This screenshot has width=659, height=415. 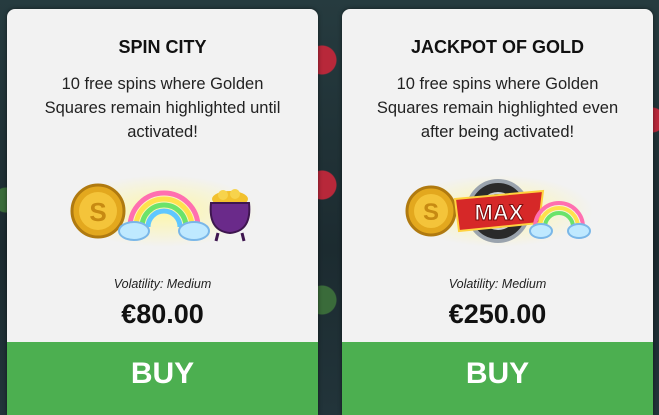 I want to click on feature-illustration: S MAX, so click(x=497, y=209).